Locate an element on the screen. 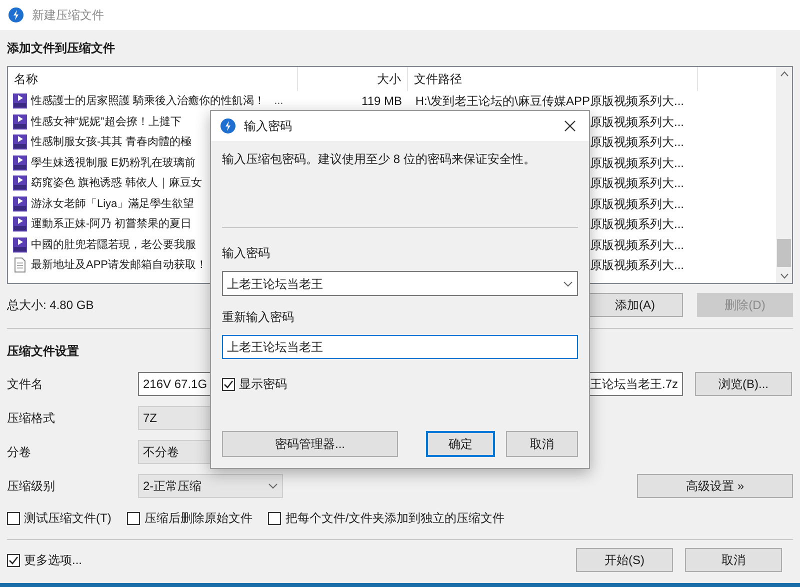 This screenshot has width=800, height=587. dialog-title: 输入密码 is located at coordinates (268, 126).